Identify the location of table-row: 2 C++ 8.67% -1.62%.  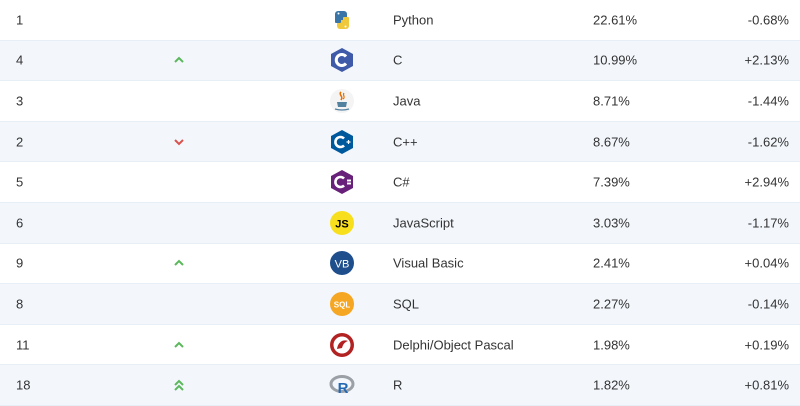
(400, 142).